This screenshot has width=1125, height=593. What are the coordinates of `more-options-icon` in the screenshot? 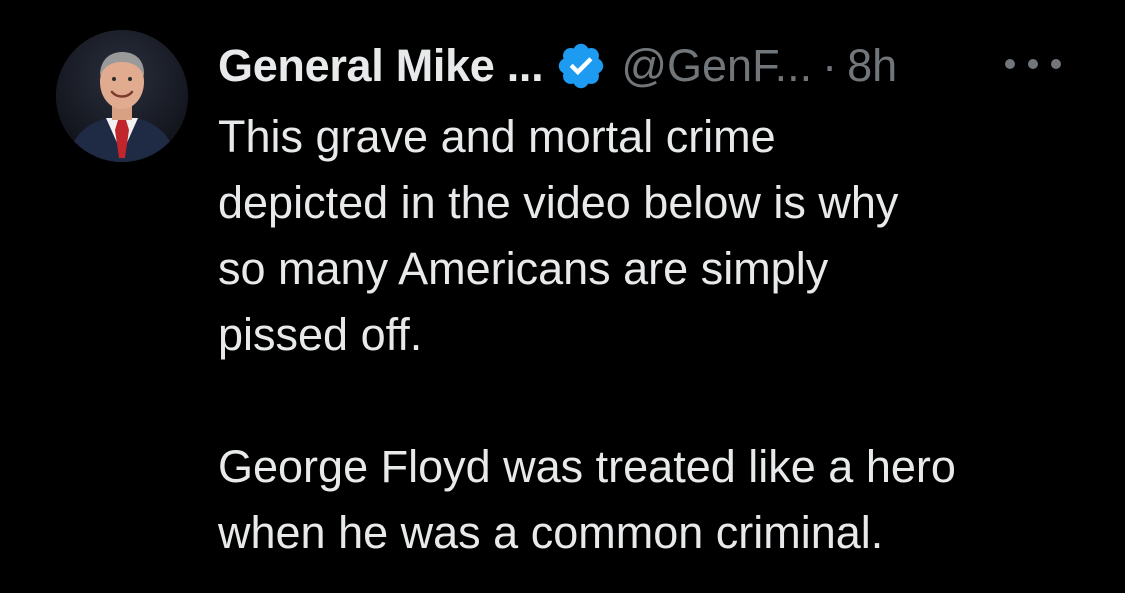 It's located at (1033, 64).